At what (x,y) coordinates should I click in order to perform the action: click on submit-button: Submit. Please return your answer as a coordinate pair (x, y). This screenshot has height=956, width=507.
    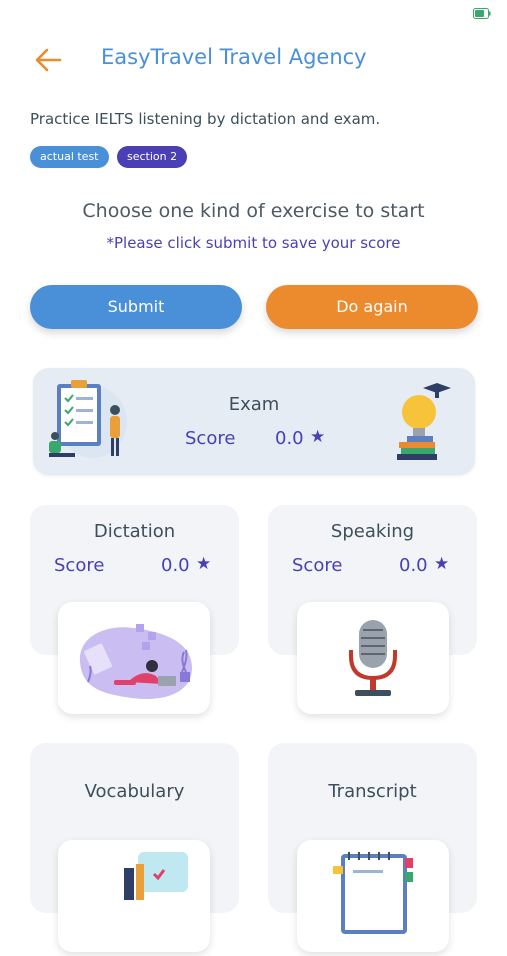
    Looking at the image, I should click on (136, 307).